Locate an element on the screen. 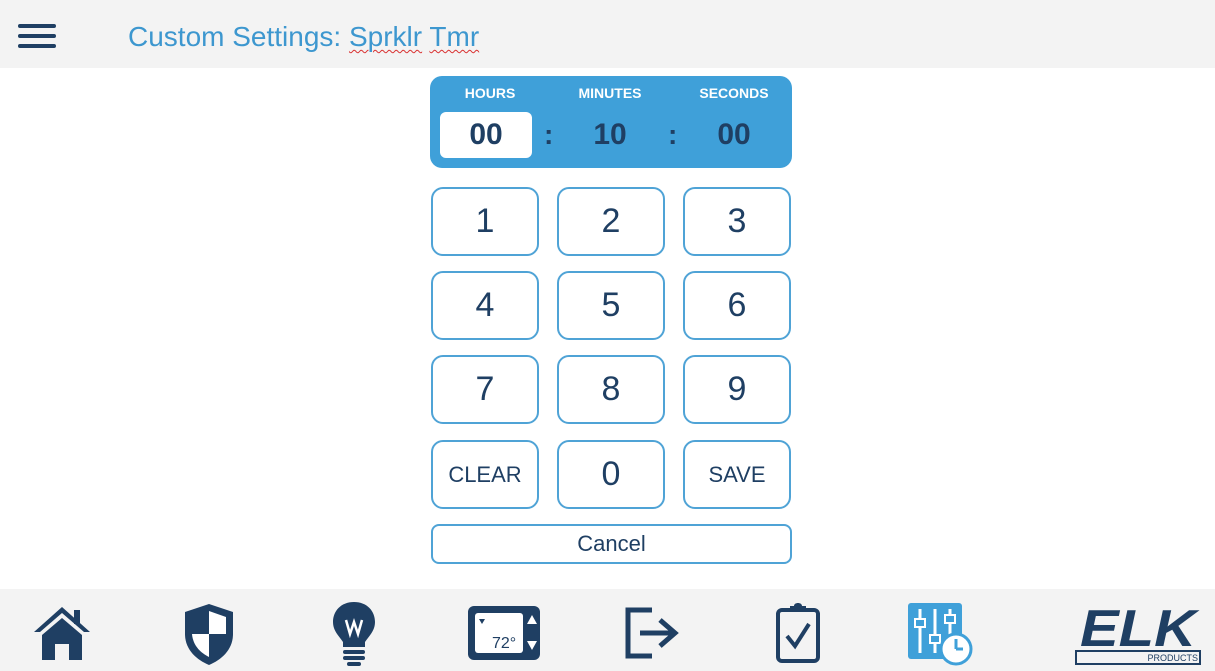  key-7: 7 is located at coordinates (485, 389).